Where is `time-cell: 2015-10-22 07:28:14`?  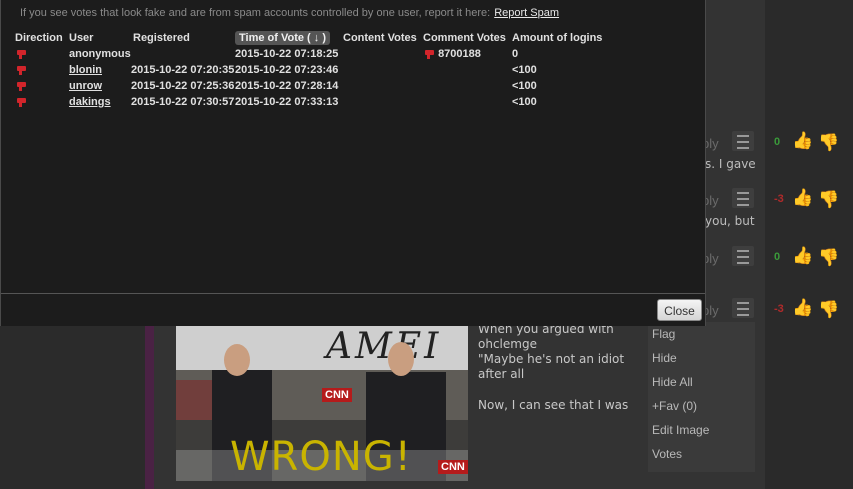 time-cell: 2015-10-22 07:28:14 is located at coordinates (287, 86).